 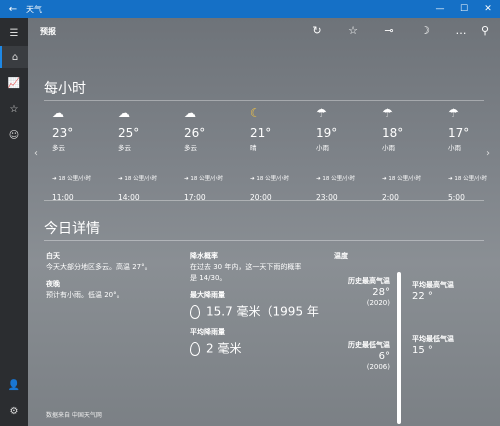 What do you see at coordinates (433, 285) in the screenshot?
I see `avg-high-label: 平均最高气温` at bounding box center [433, 285].